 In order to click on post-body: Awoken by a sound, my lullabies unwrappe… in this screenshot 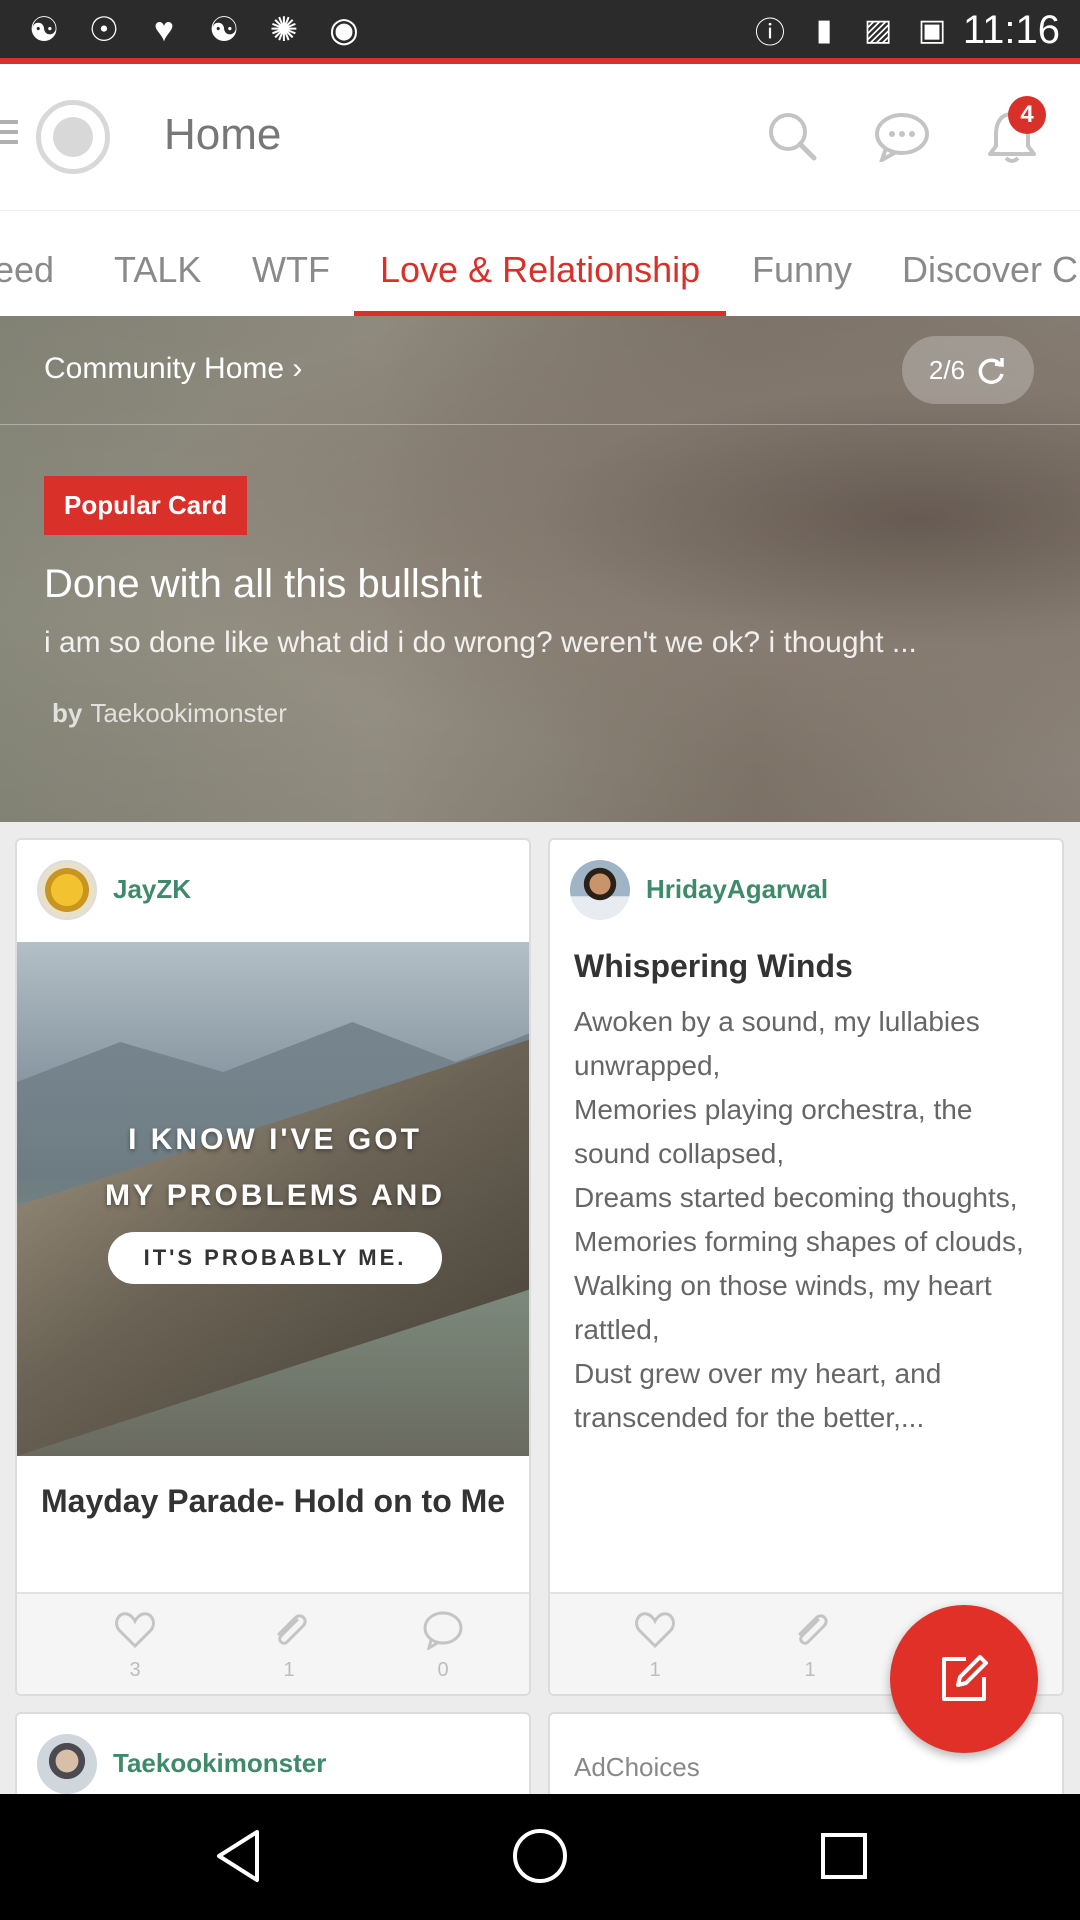, I will do `click(809, 1220)`.